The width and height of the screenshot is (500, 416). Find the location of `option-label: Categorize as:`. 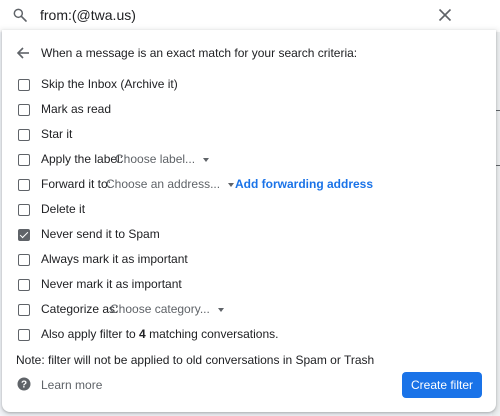

option-label: Categorize as: is located at coordinates (80, 309).